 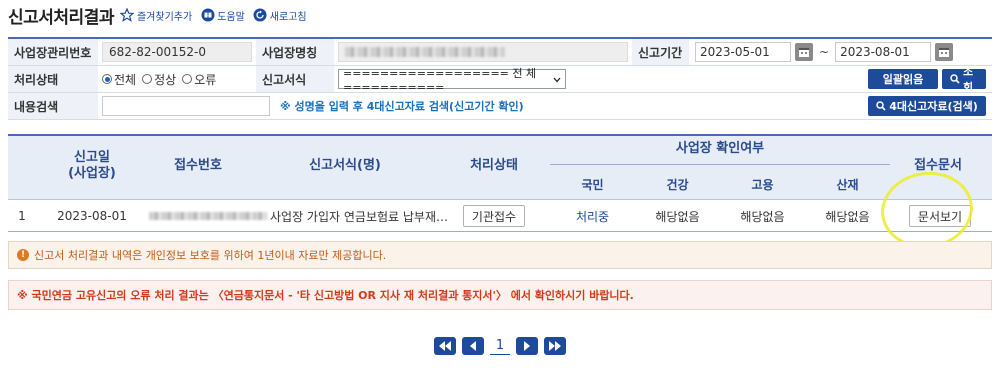 What do you see at coordinates (940, 216) in the screenshot?
I see `view-document-button: 문서보기` at bounding box center [940, 216].